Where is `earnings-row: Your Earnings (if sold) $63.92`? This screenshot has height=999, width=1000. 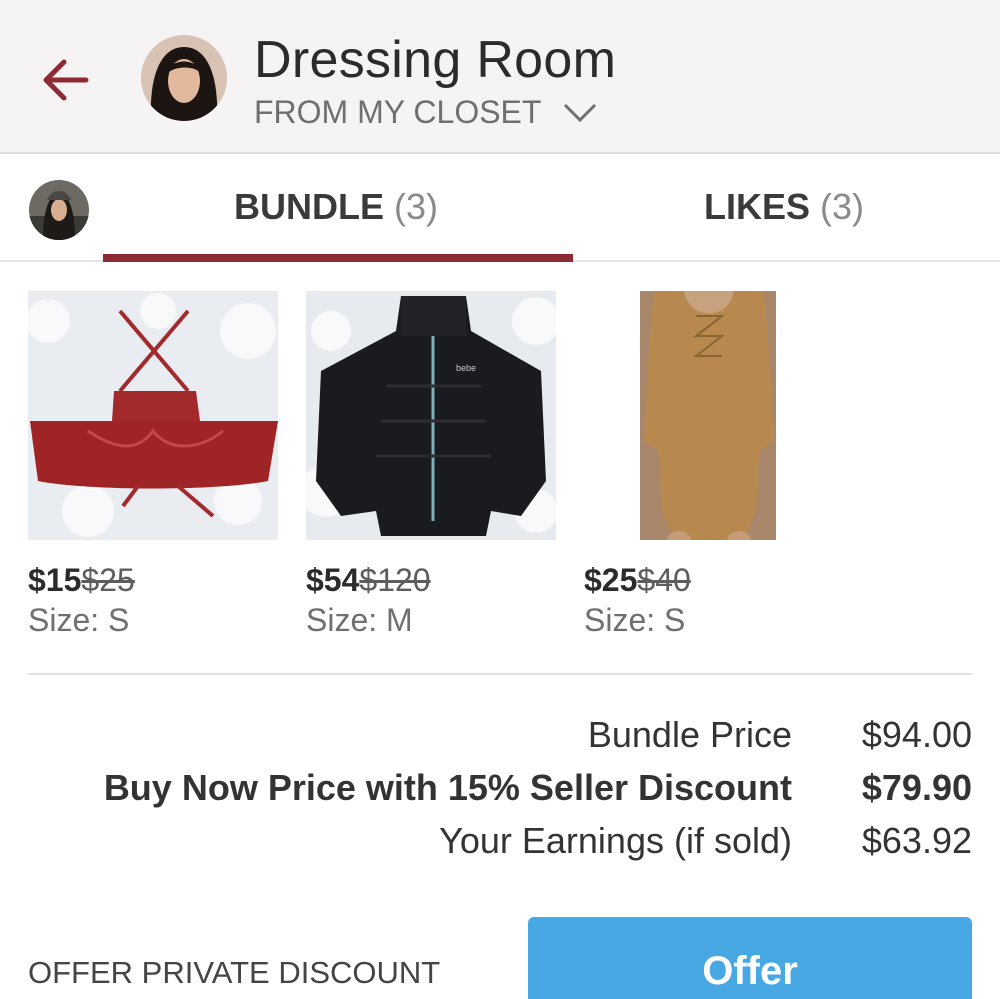
earnings-row: Your Earnings (if sold) $63.92 is located at coordinates (538, 840).